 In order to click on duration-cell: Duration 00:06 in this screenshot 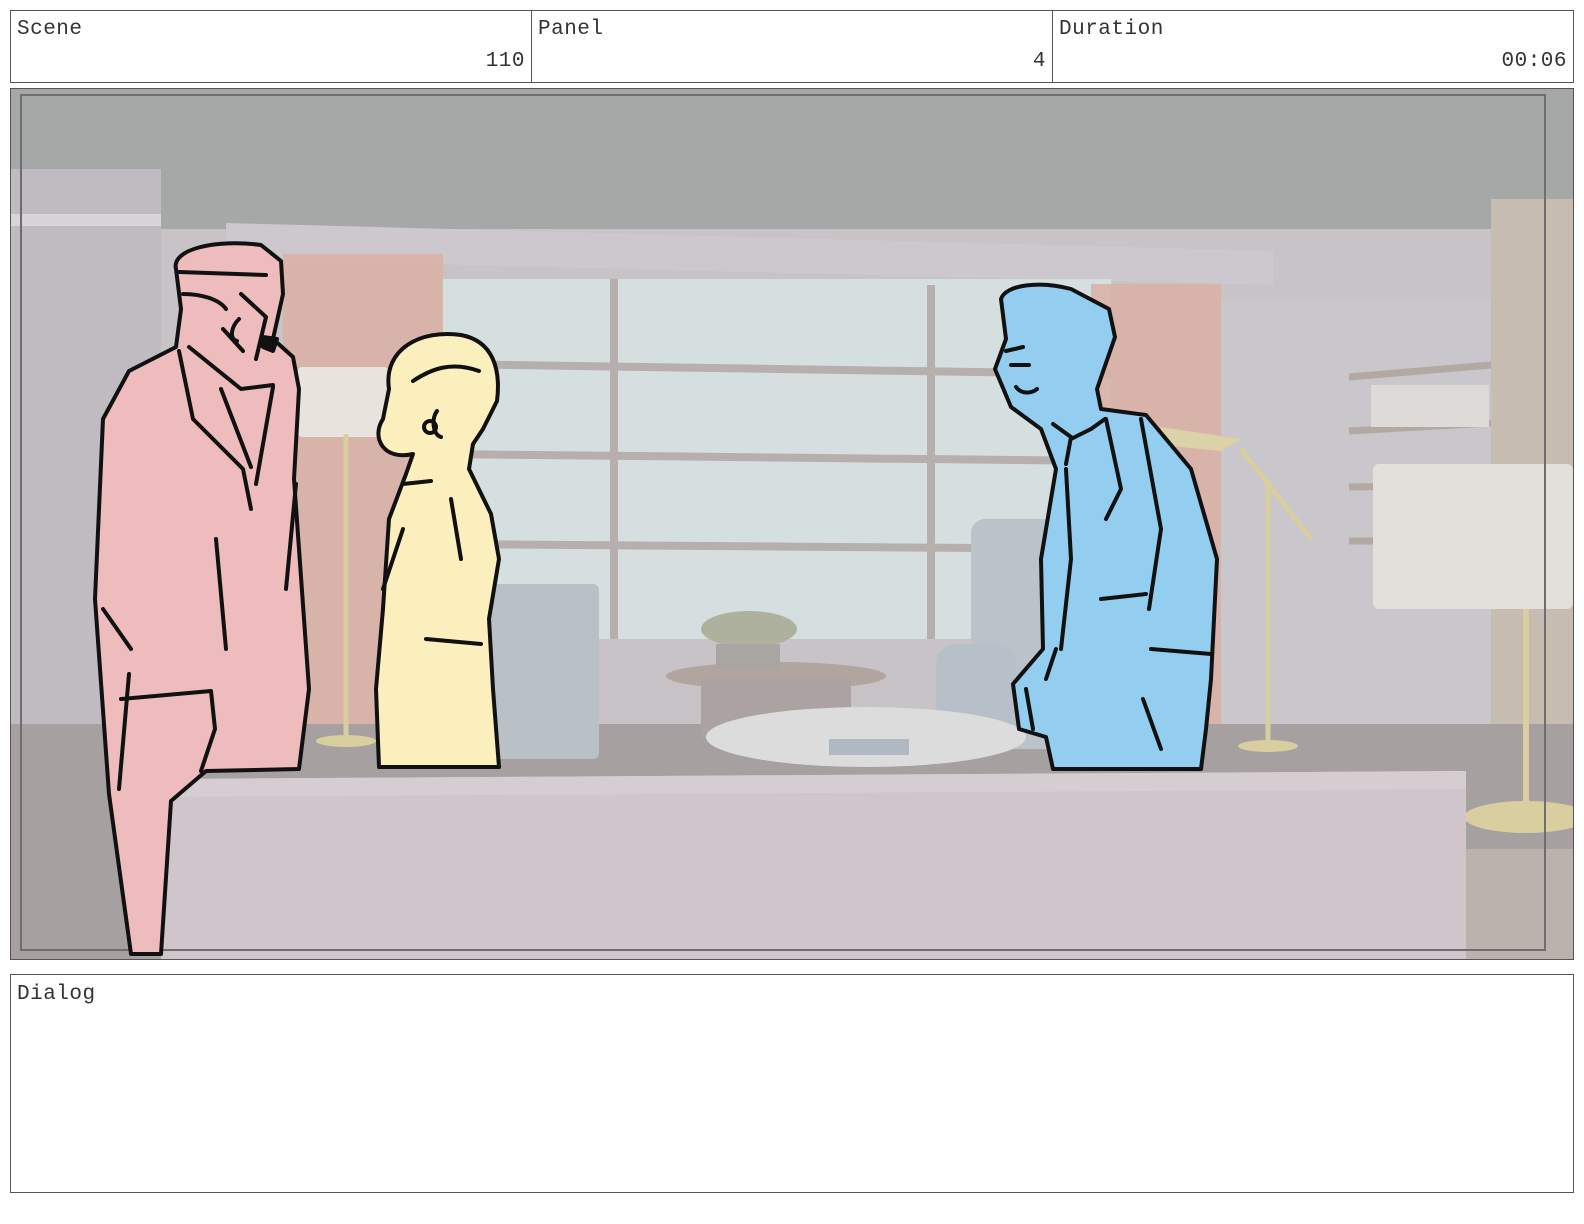, I will do `click(1313, 46)`.